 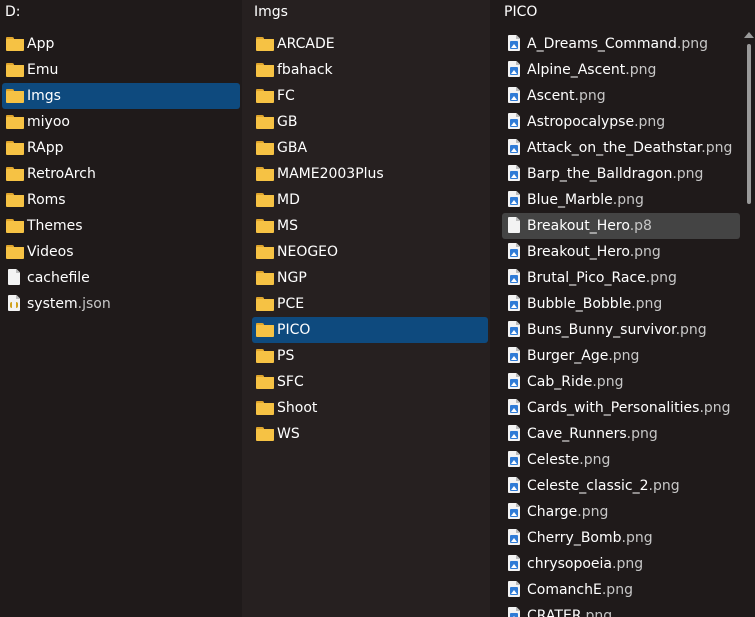 I want to click on item-name: Brutal_Pico_Race, so click(x=586, y=278).